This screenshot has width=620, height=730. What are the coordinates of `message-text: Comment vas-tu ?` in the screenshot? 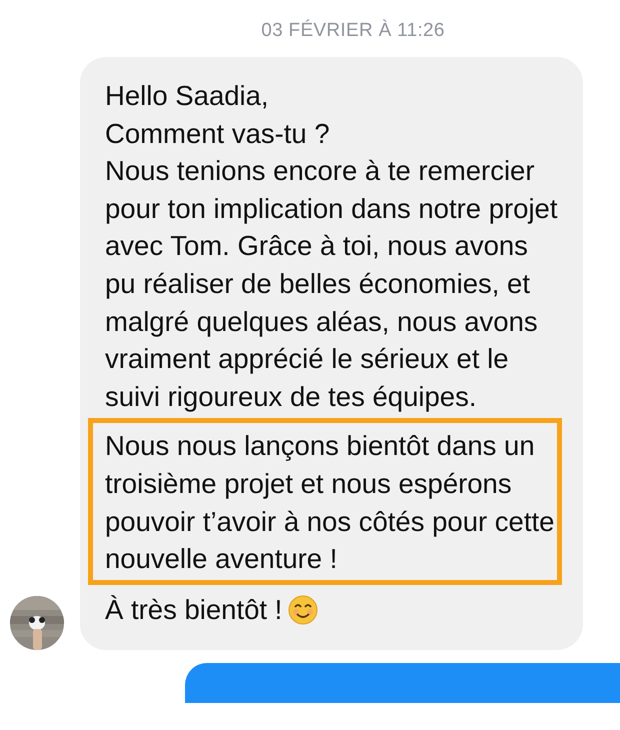 It's located at (218, 133).